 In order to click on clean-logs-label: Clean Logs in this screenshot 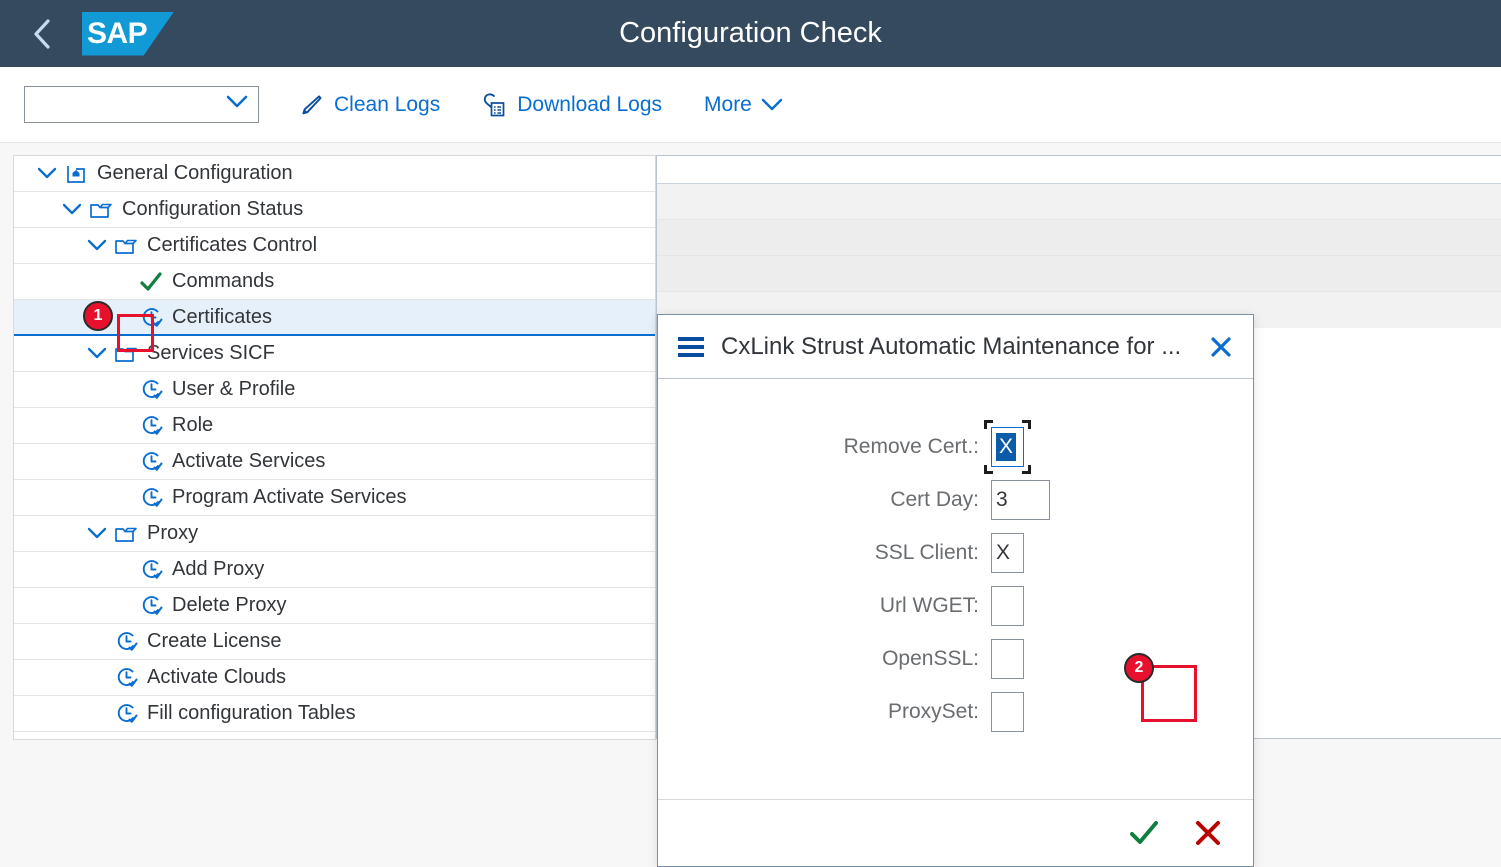, I will do `click(387, 104)`.